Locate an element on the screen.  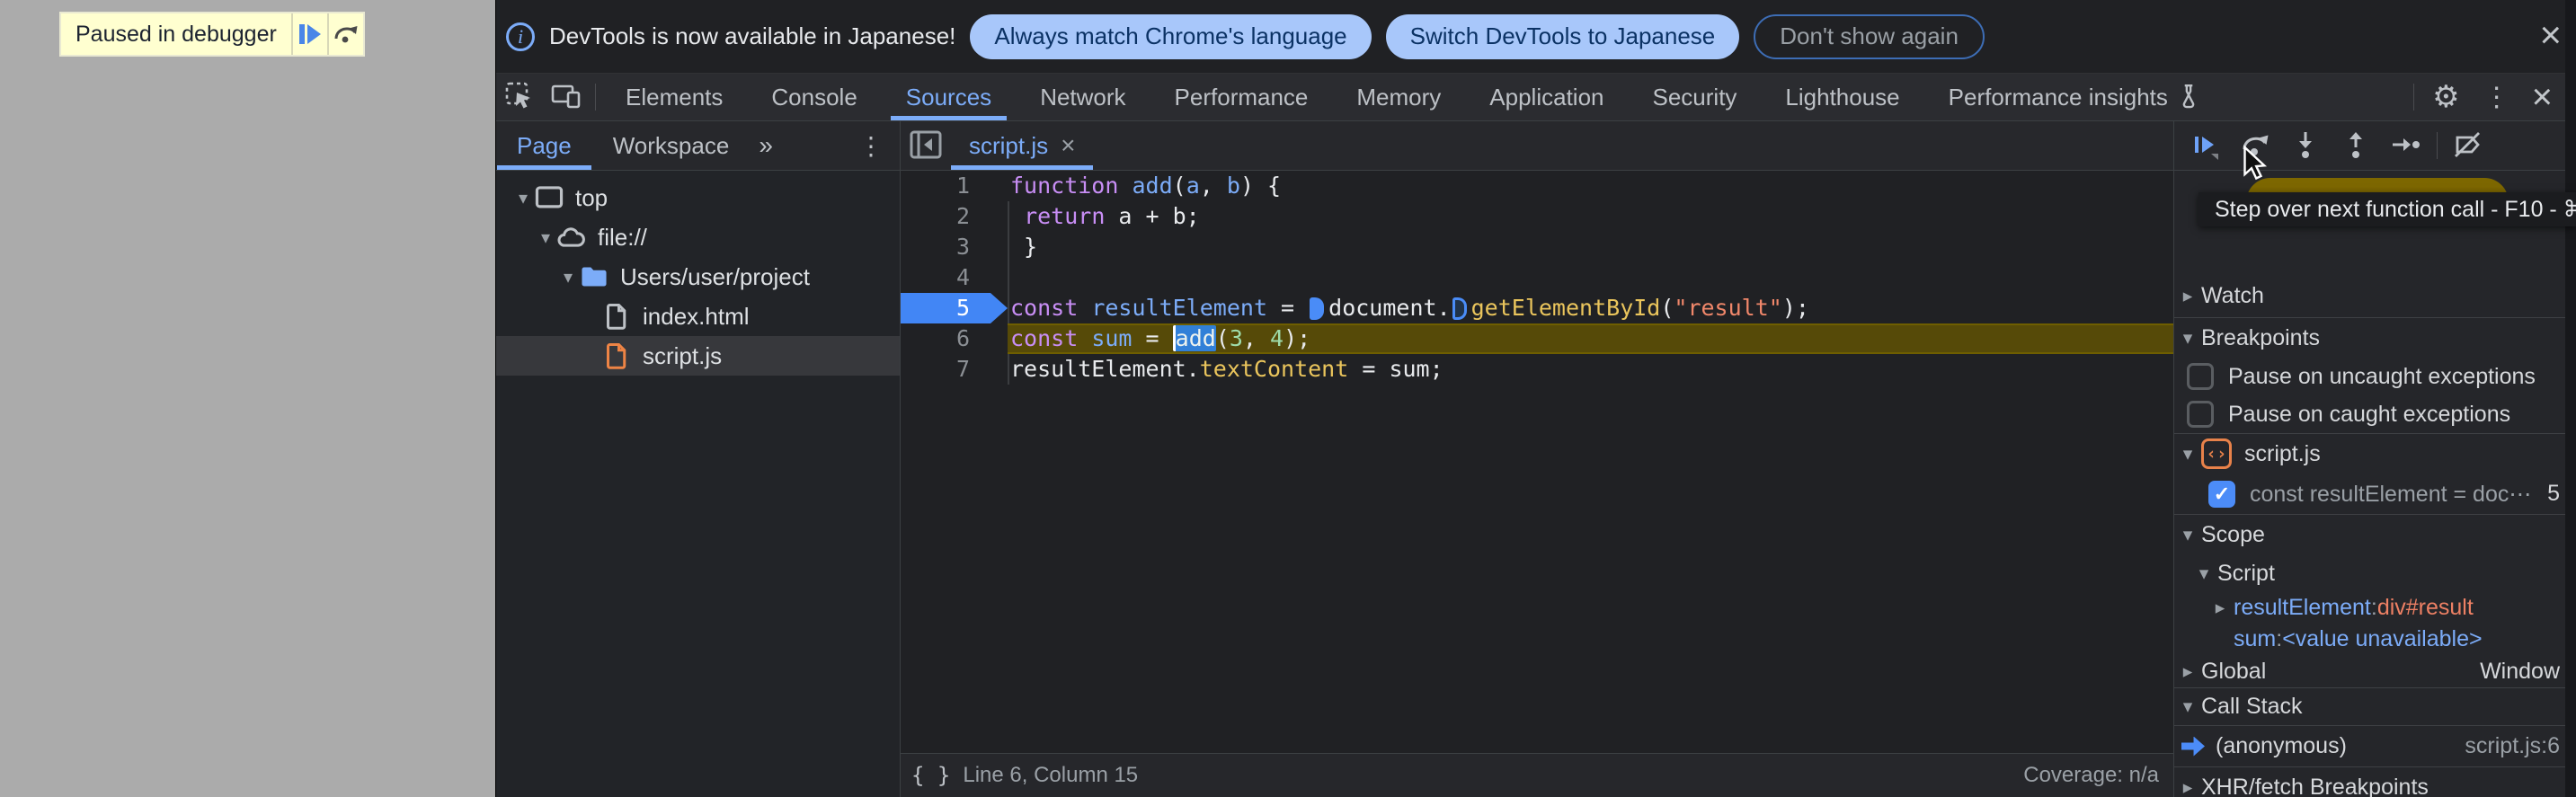
editor-status-bar: { } Line 6, Column 15 Coverage: n/a is located at coordinates (1537, 775).